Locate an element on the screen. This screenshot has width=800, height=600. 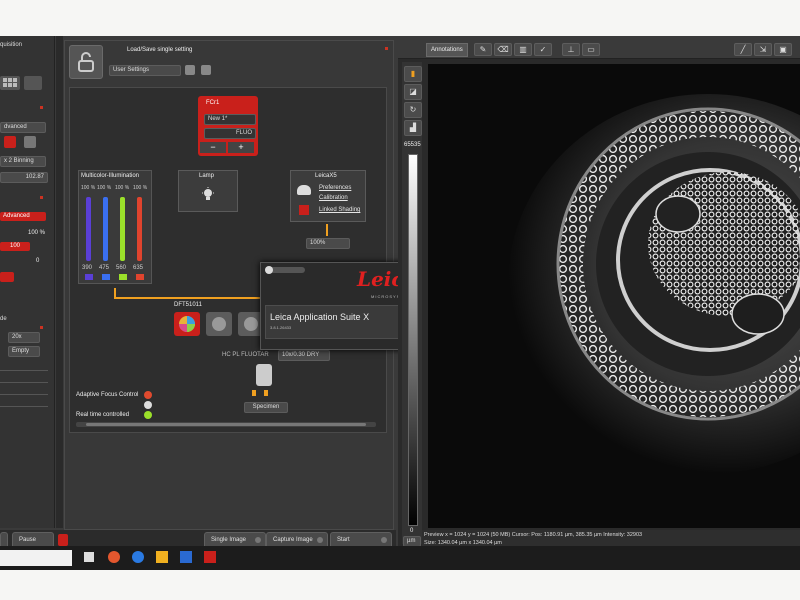
mode-label: de is located at coordinates (3, 319).